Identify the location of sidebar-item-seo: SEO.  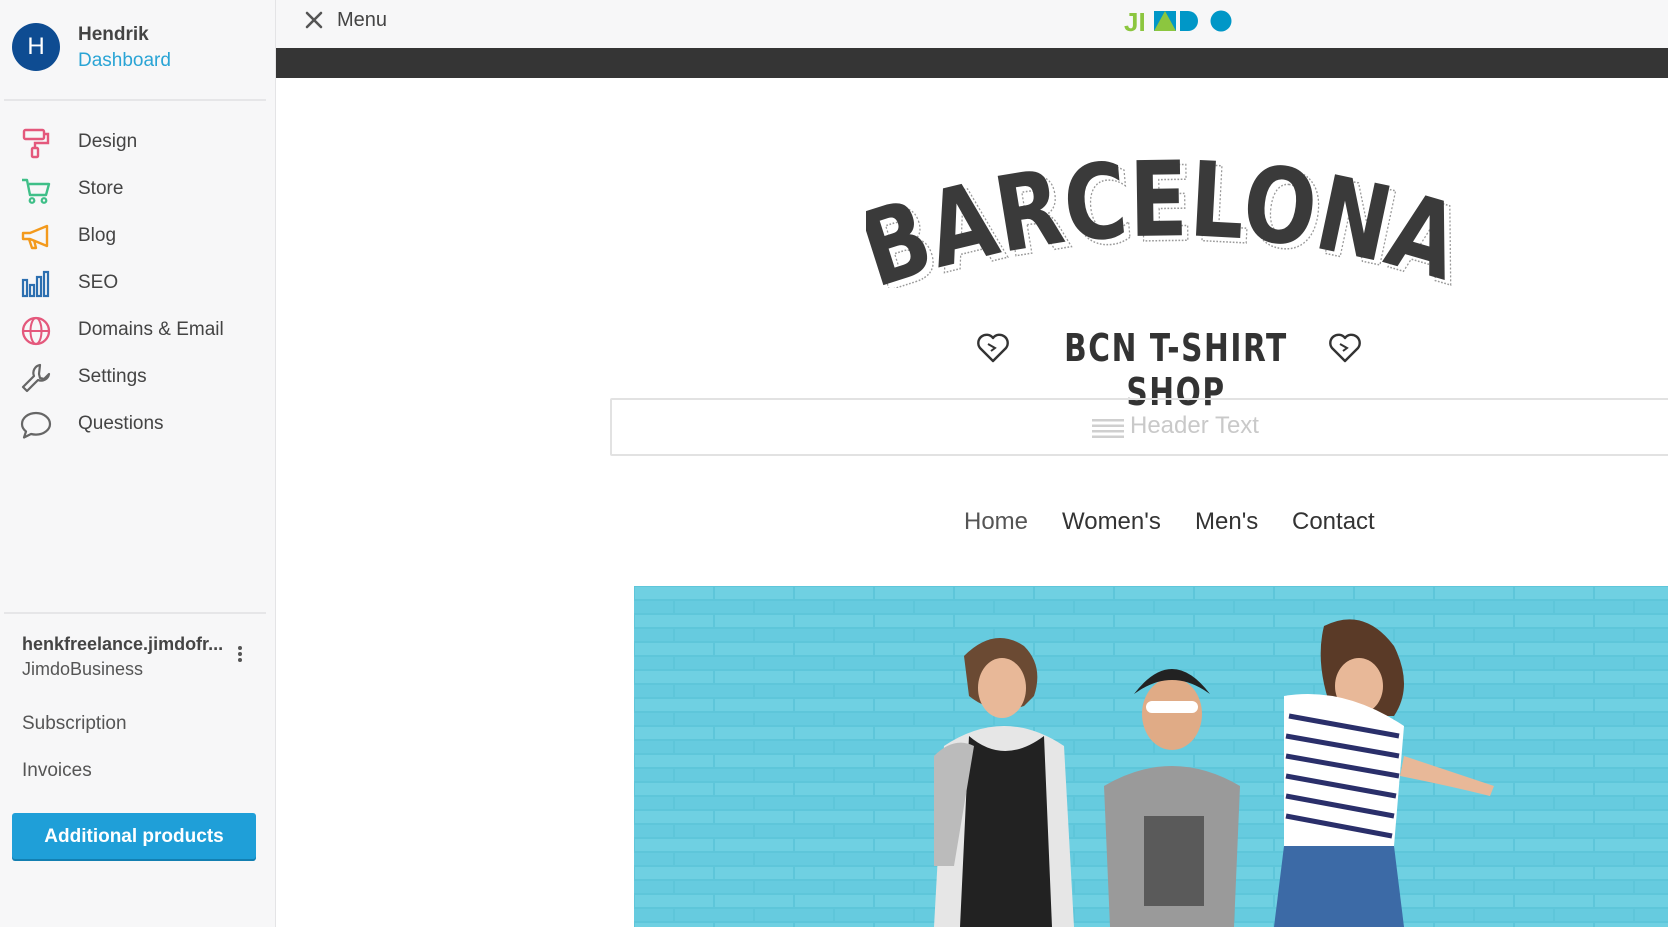
(138, 284).